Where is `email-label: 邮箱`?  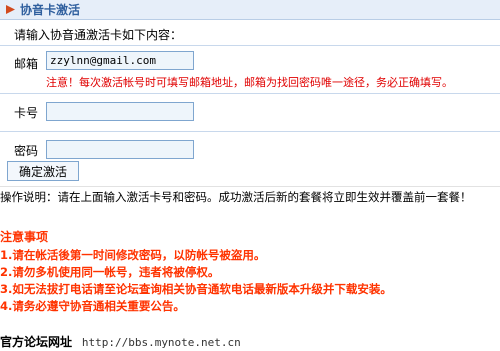
email-label: 邮箱 is located at coordinates (26, 64).